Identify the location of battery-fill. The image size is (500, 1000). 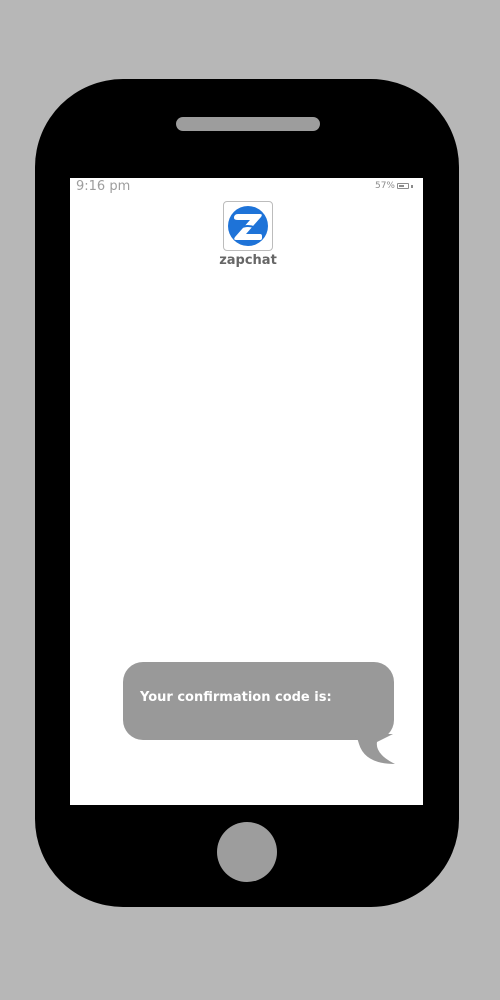
(401, 186).